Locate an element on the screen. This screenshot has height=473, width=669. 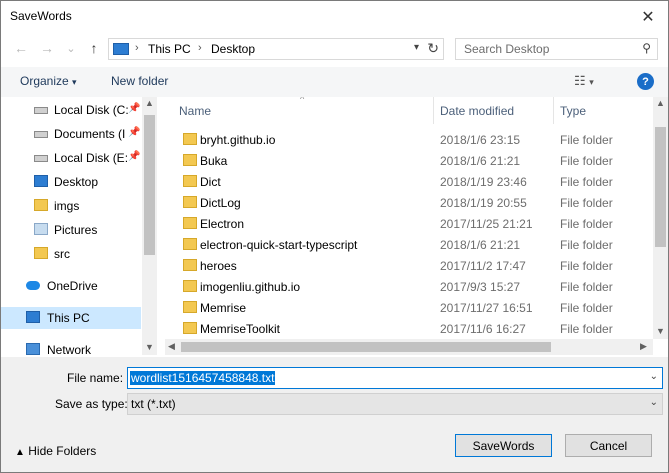
organize-menu: Organize ▾ is located at coordinates (48, 81).